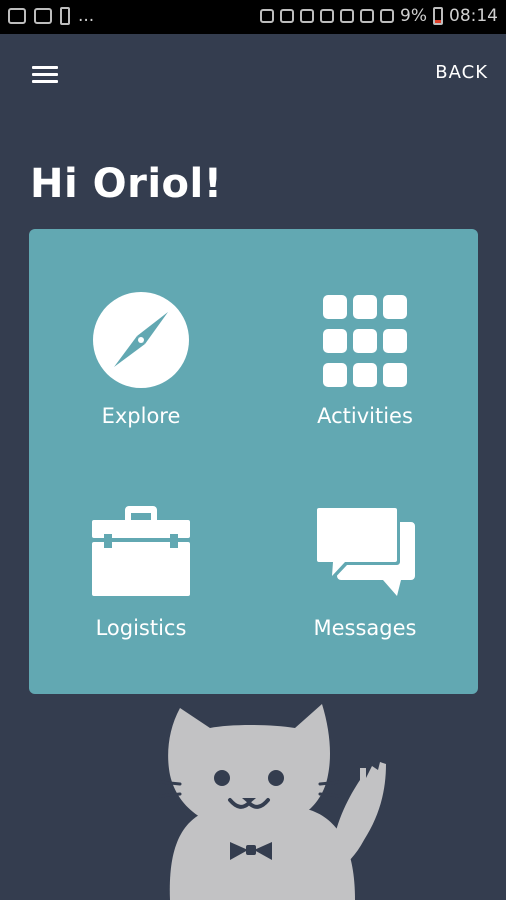 The width and height of the screenshot is (506, 900). What do you see at coordinates (438, 16) in the screenshot?
I see `battery-icon` at bounding box center [438, 16].